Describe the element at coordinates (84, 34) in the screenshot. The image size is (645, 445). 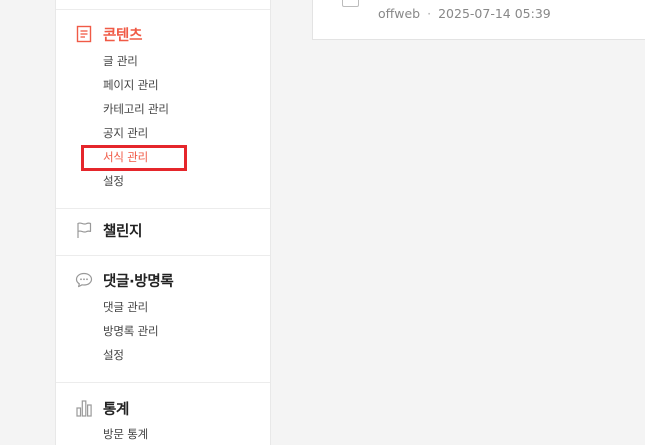
I see `document-icon` at that location.